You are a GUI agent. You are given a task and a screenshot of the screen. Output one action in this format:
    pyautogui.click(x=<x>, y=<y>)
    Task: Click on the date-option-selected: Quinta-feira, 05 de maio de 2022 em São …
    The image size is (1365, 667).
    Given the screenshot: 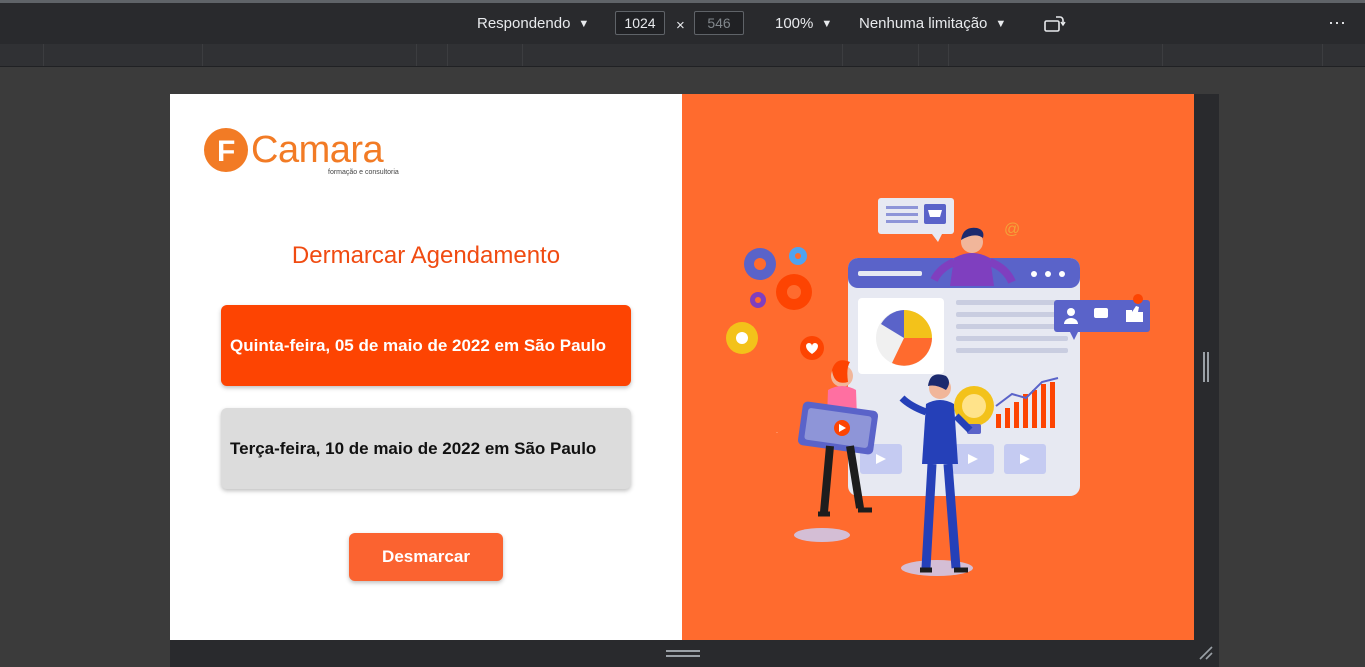 What is the action you would take?
    pyautogui.click(x=426, y=345)
    